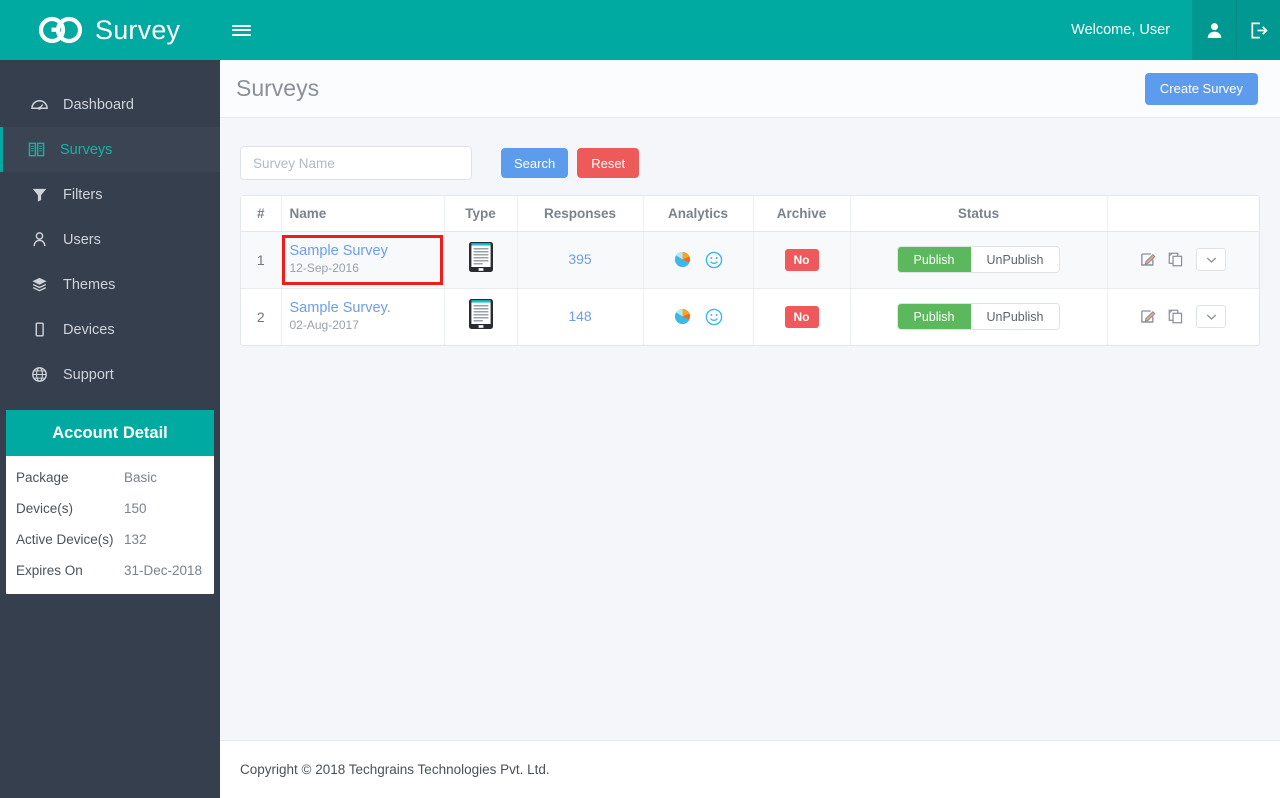  Describe the element at coordinates (110, 508) in the screenshot. I see `account-detail-row: Device(s) 150` at that location.